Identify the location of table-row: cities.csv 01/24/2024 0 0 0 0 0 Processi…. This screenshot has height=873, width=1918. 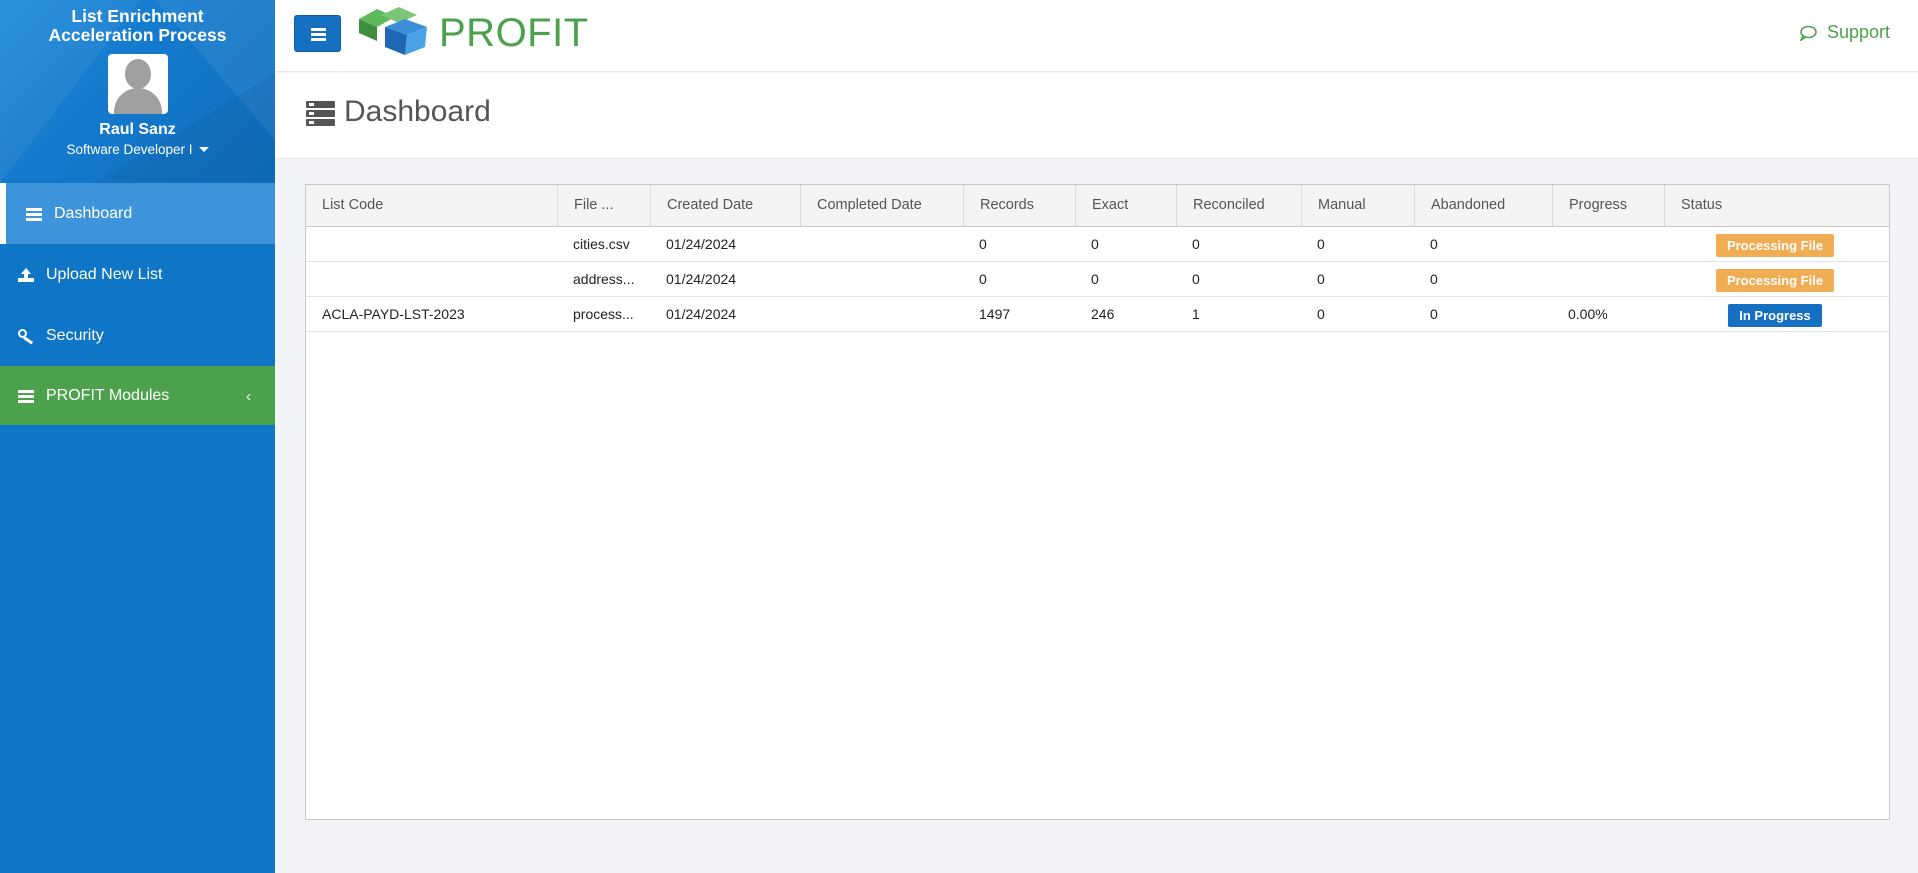
(1097, 244).